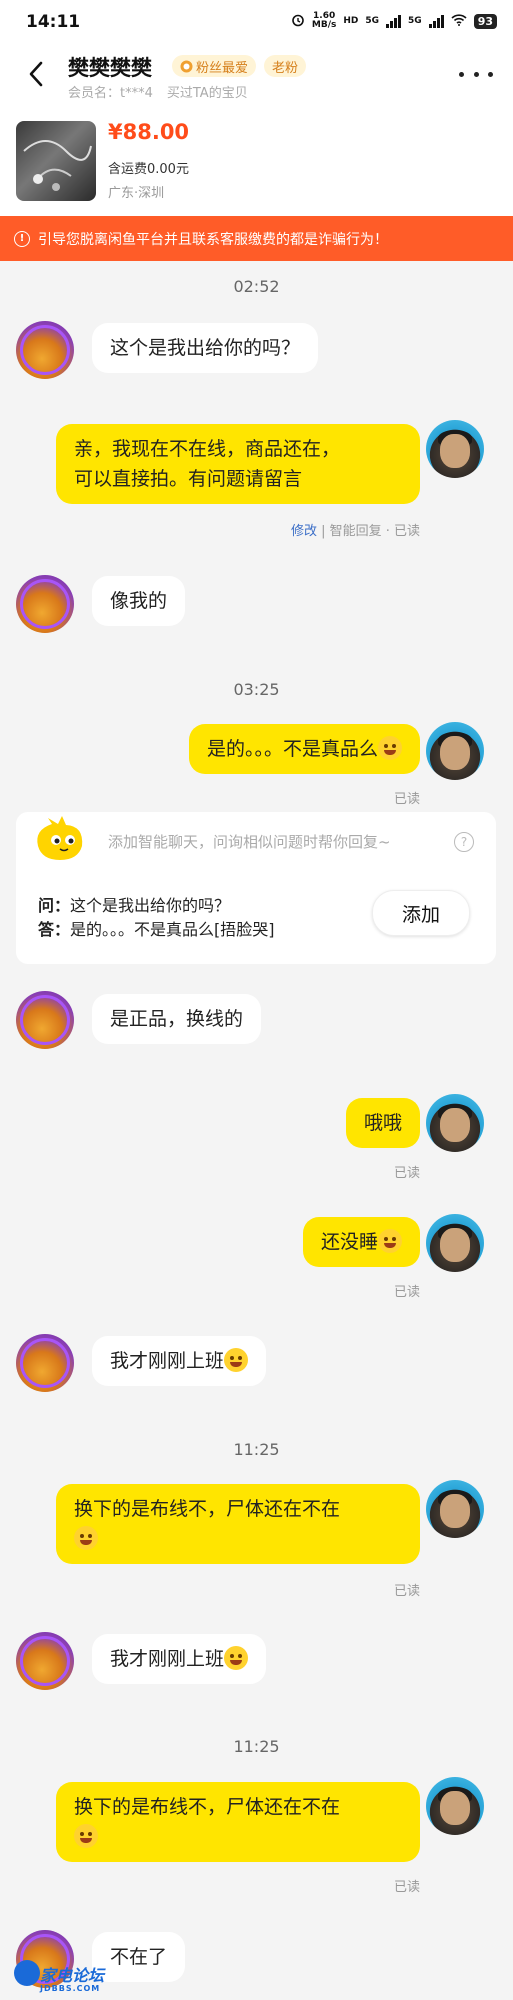  Describe the element at coordinates (214, 66) in the screenshot. I see `fan-badge: 粉丝最爱` at that location.